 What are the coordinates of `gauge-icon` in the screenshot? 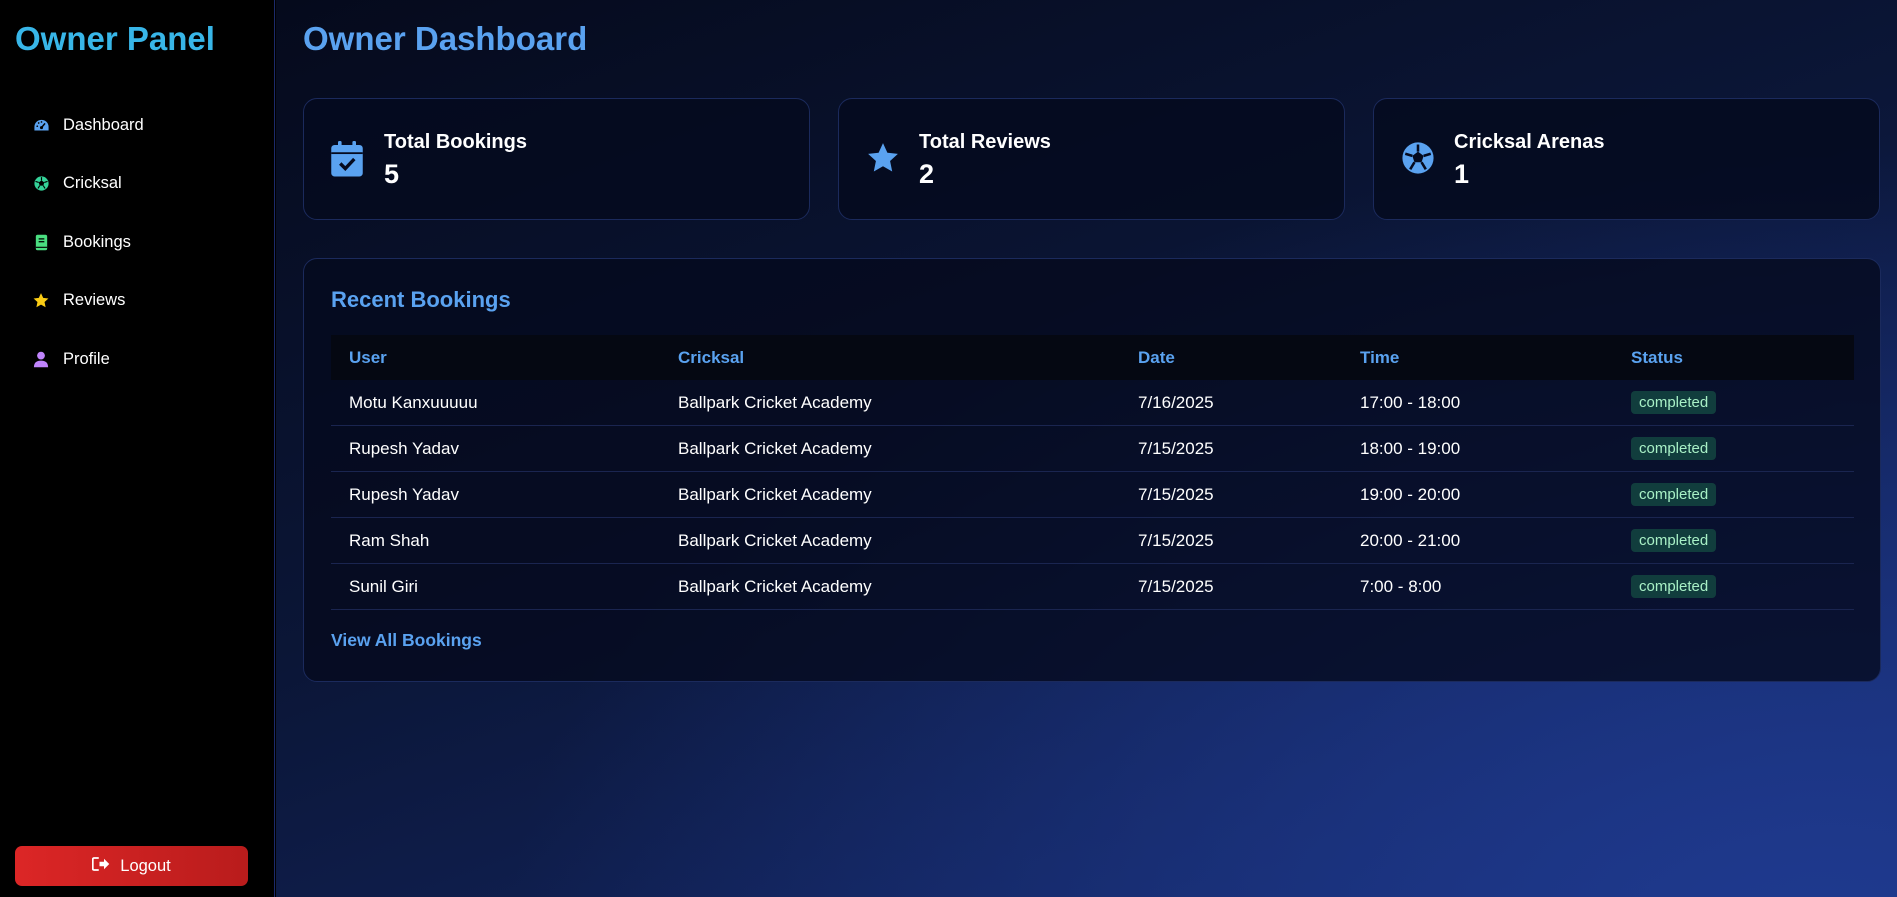 It's located at (41, 125).